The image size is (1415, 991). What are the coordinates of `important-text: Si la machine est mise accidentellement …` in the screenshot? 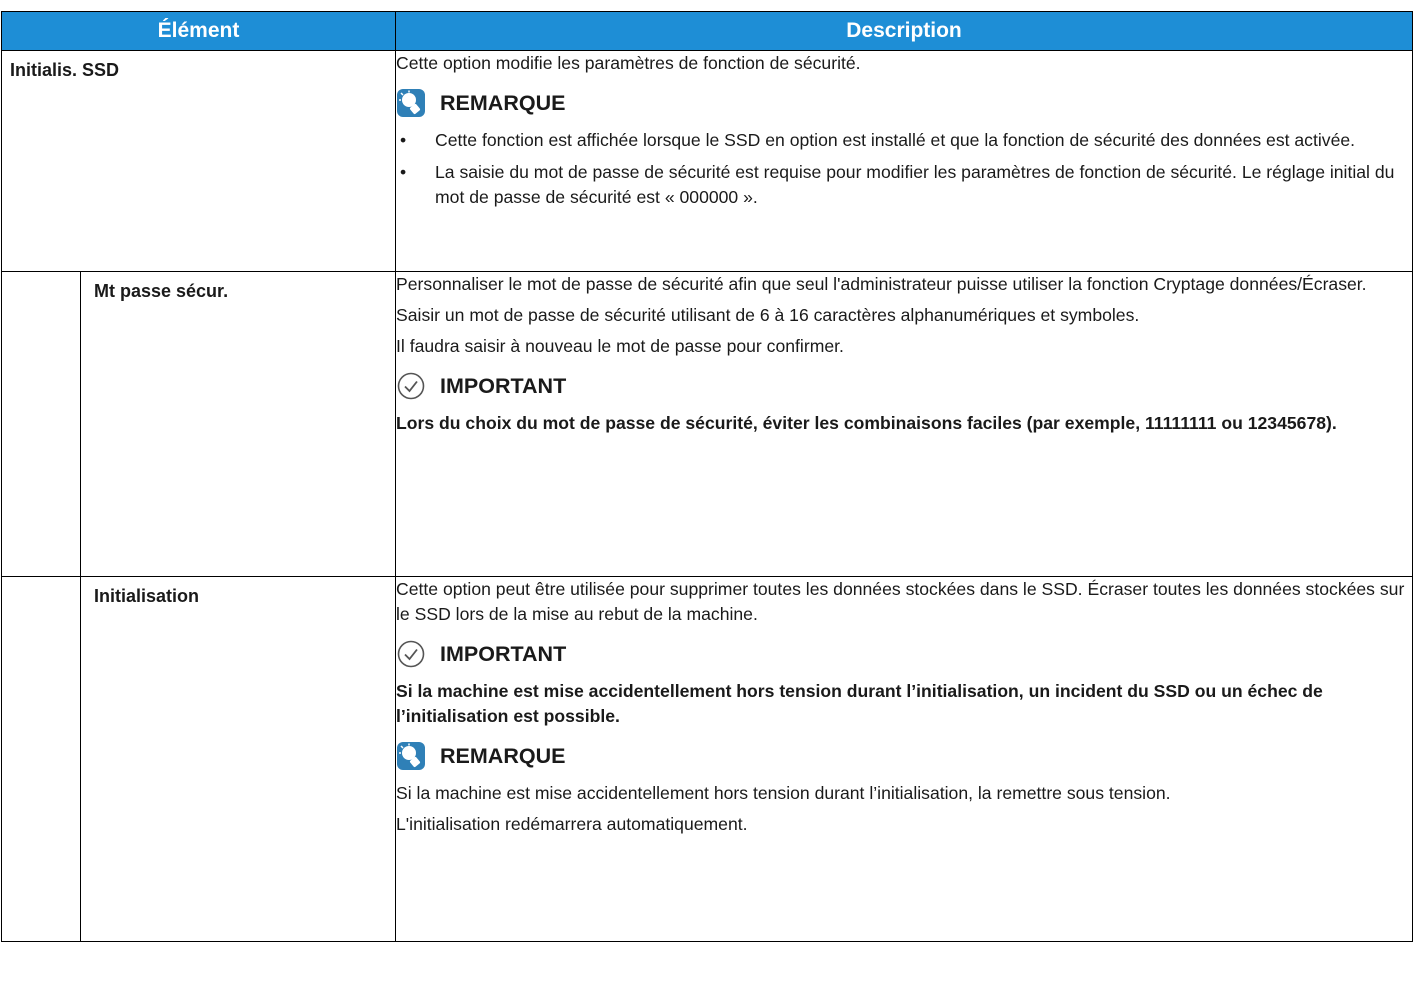 It's located at (859, 703).